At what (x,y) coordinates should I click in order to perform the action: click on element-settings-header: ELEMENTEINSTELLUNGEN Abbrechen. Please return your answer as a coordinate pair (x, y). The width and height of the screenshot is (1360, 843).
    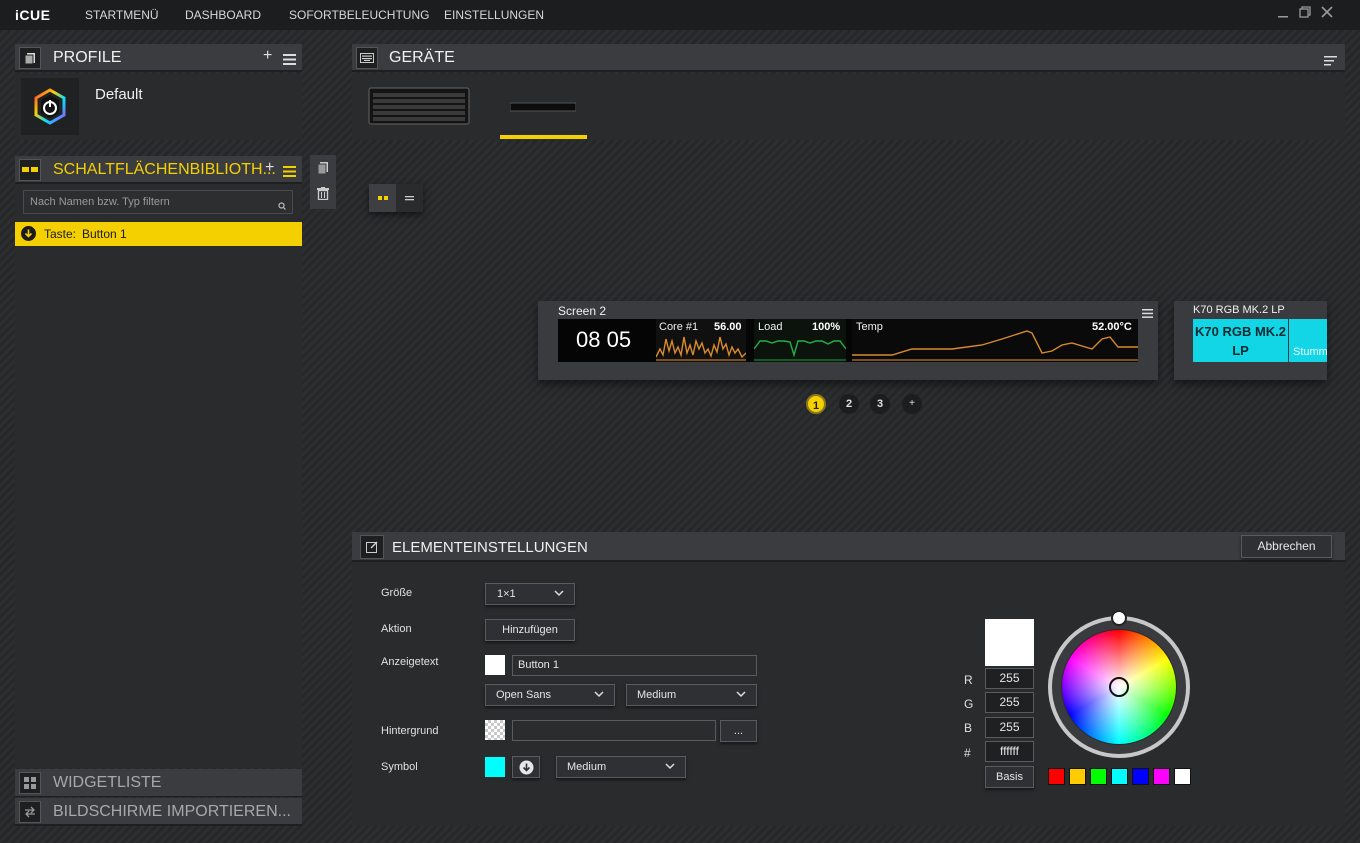
    Looking at the image, I should click on (848, 547).